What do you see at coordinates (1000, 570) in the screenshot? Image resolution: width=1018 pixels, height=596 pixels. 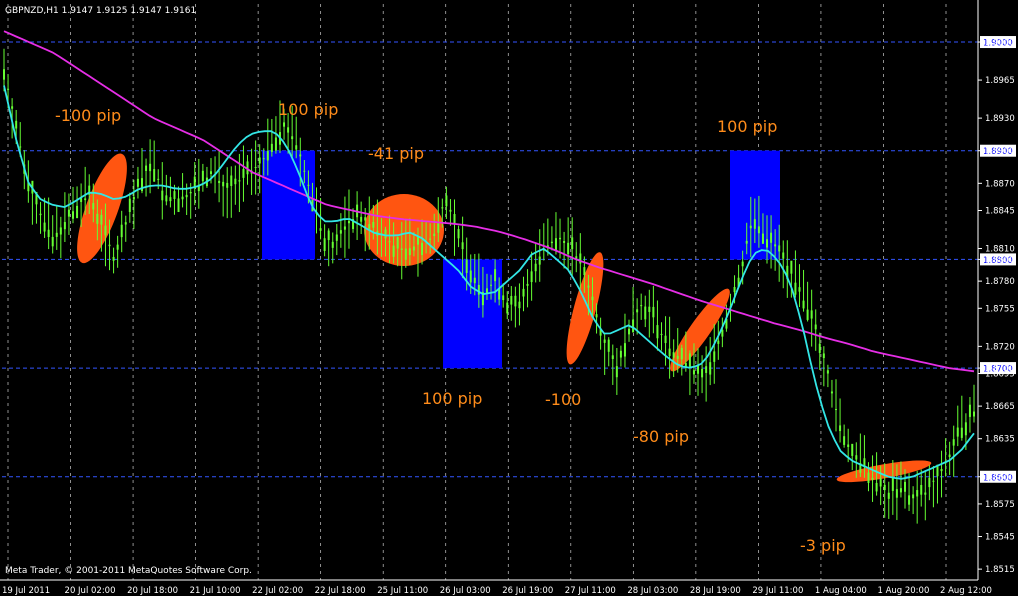 I see `price-tick-label: 1.8515` at bounding box center [1000, 570].